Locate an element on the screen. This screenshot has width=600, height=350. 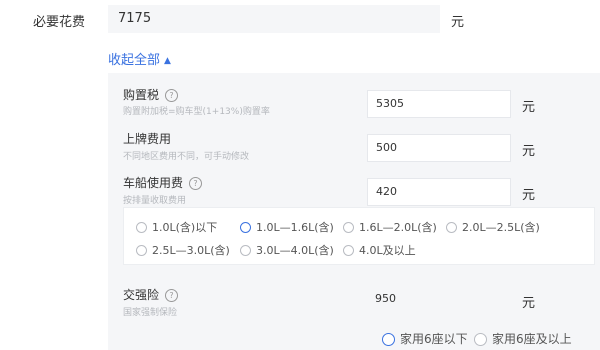
displacement-option-6: 3.0L—4.0L(含) is located at coordinates (287, 250).